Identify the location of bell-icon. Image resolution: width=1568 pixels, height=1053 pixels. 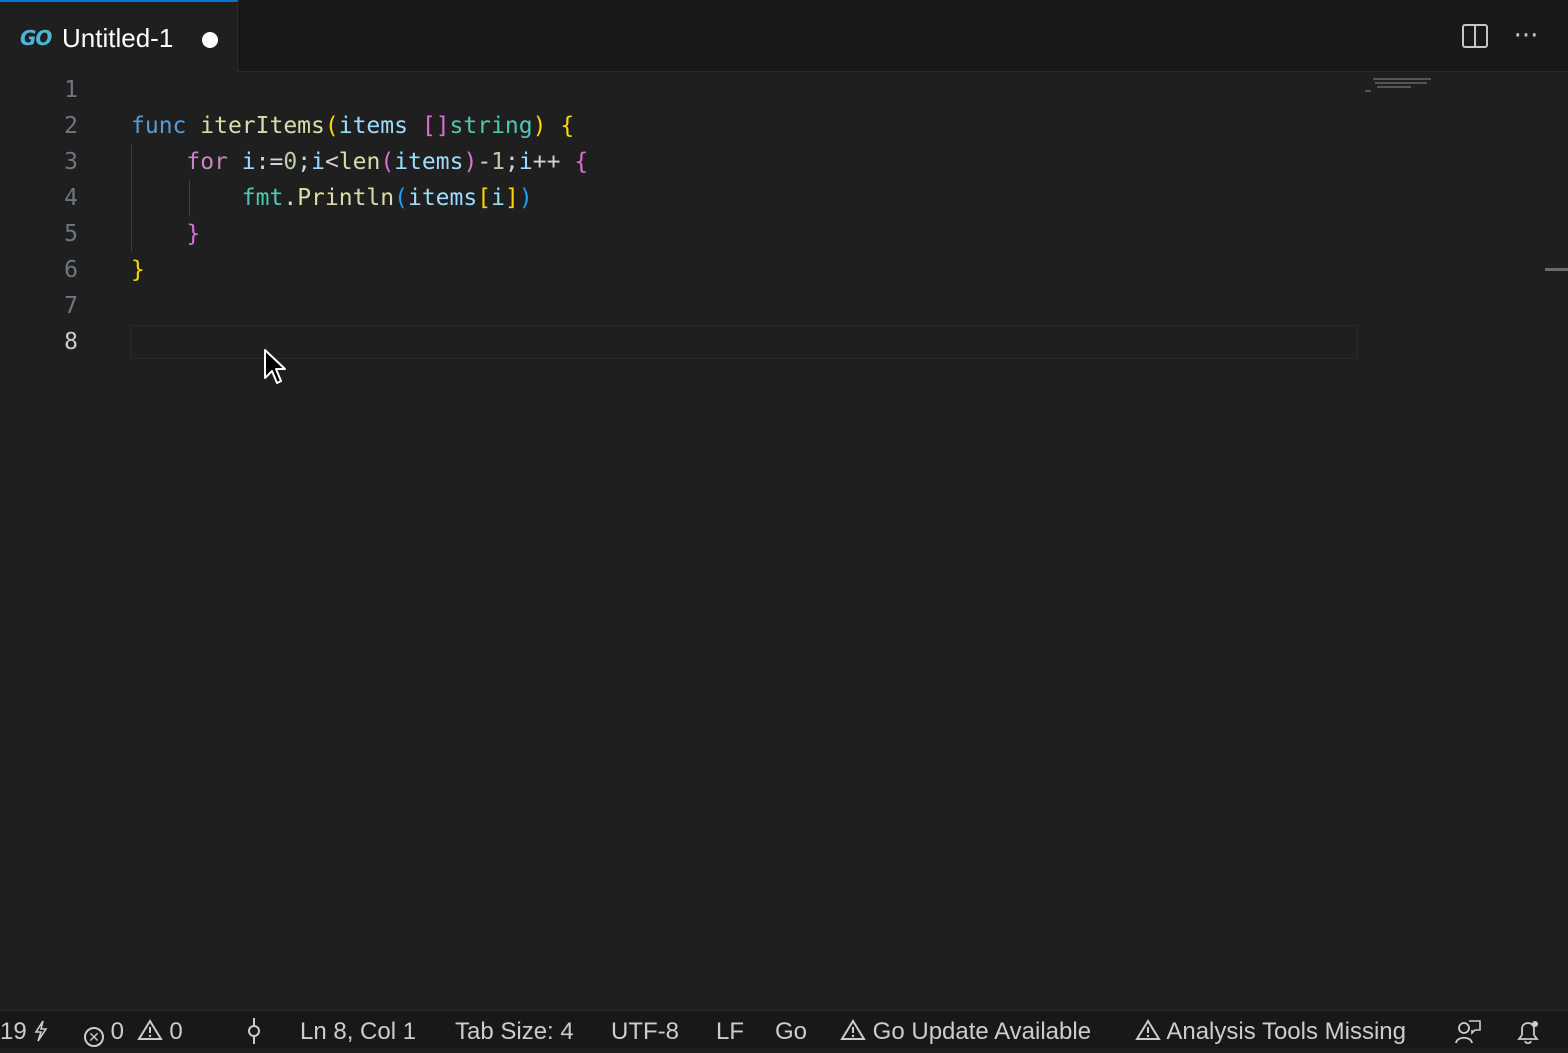
(1528, 1033).